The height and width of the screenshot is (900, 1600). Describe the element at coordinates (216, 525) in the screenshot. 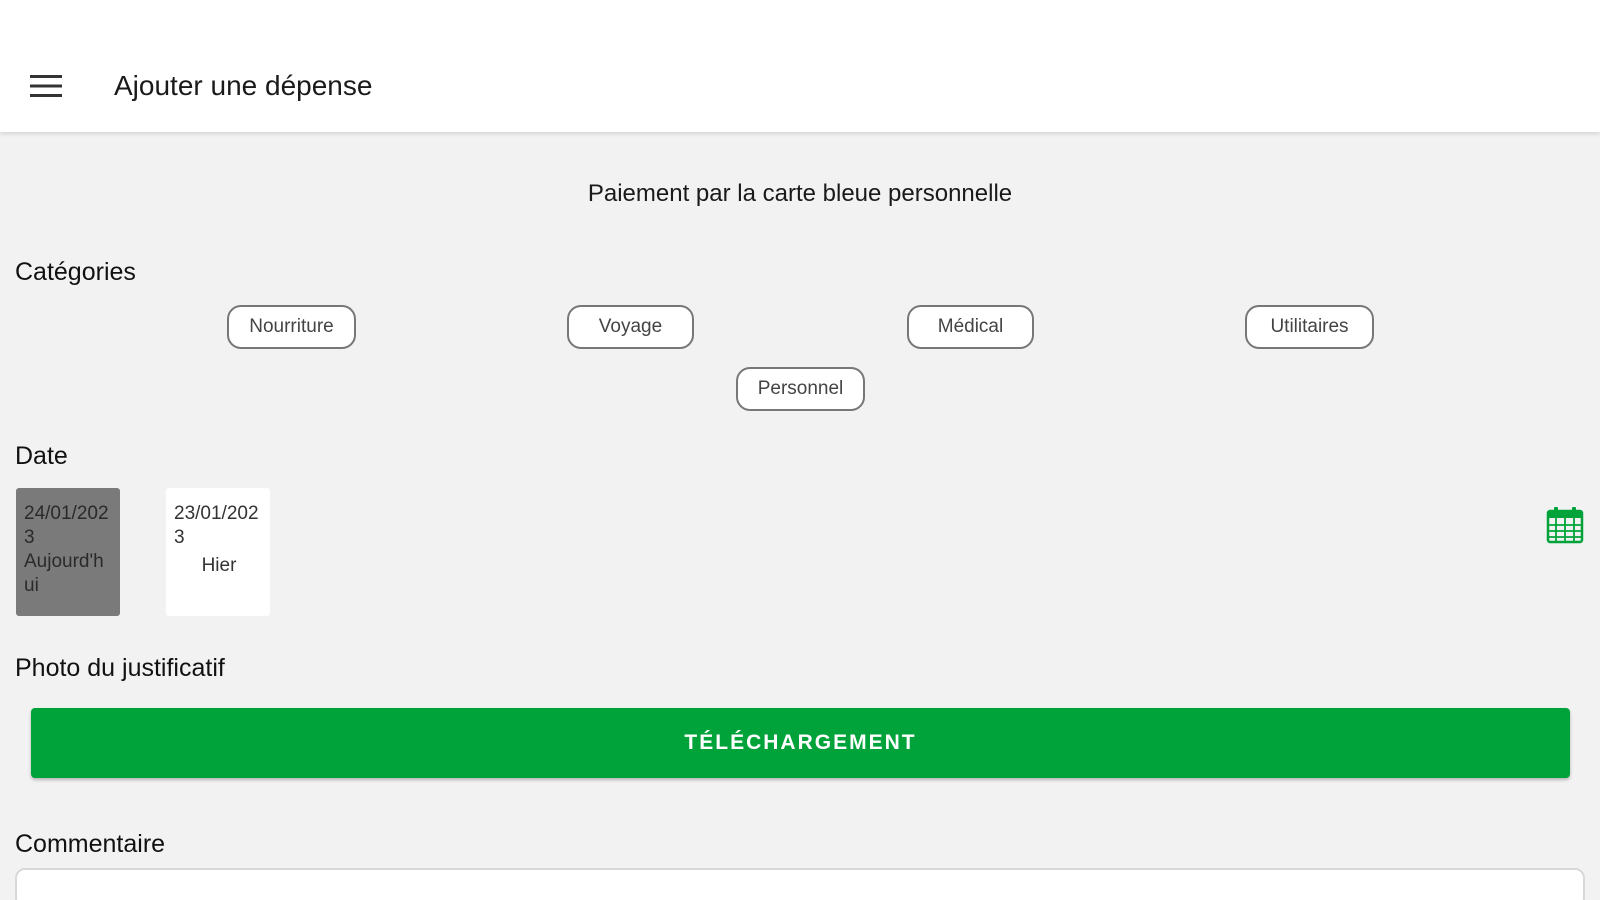

I see `date-option-date: 23/01/2023` at that location.